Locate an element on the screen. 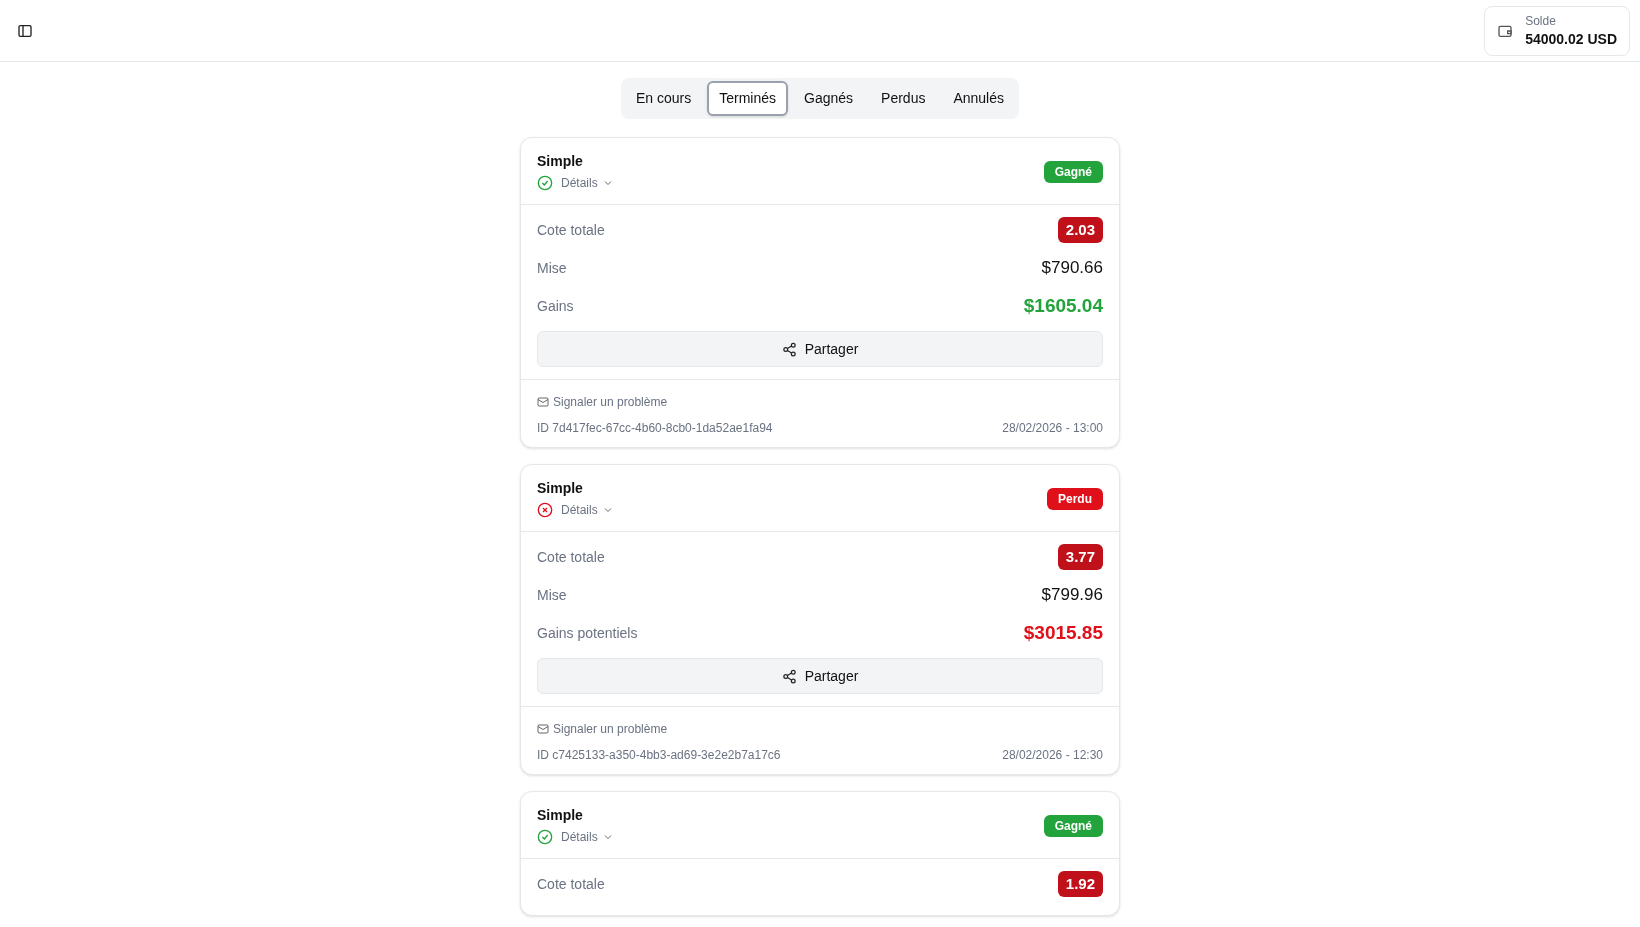 This screenshot has width=1640, height=927. balance-value: 54000.02 USD is located at coordinates (1571, 39).